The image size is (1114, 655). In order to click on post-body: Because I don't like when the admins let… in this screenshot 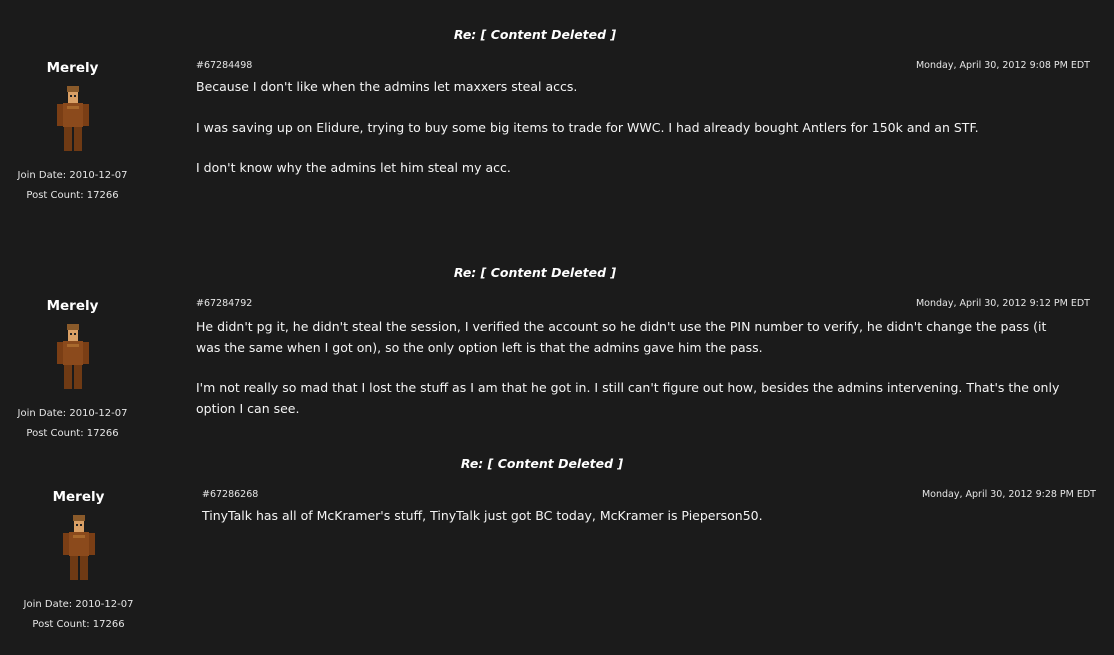, I will do `click(636, 138)`.